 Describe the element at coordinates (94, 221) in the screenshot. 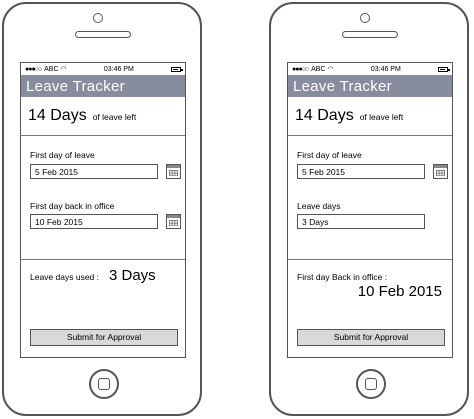

I see `back-day-input: 10 Feb 2015` at that location.